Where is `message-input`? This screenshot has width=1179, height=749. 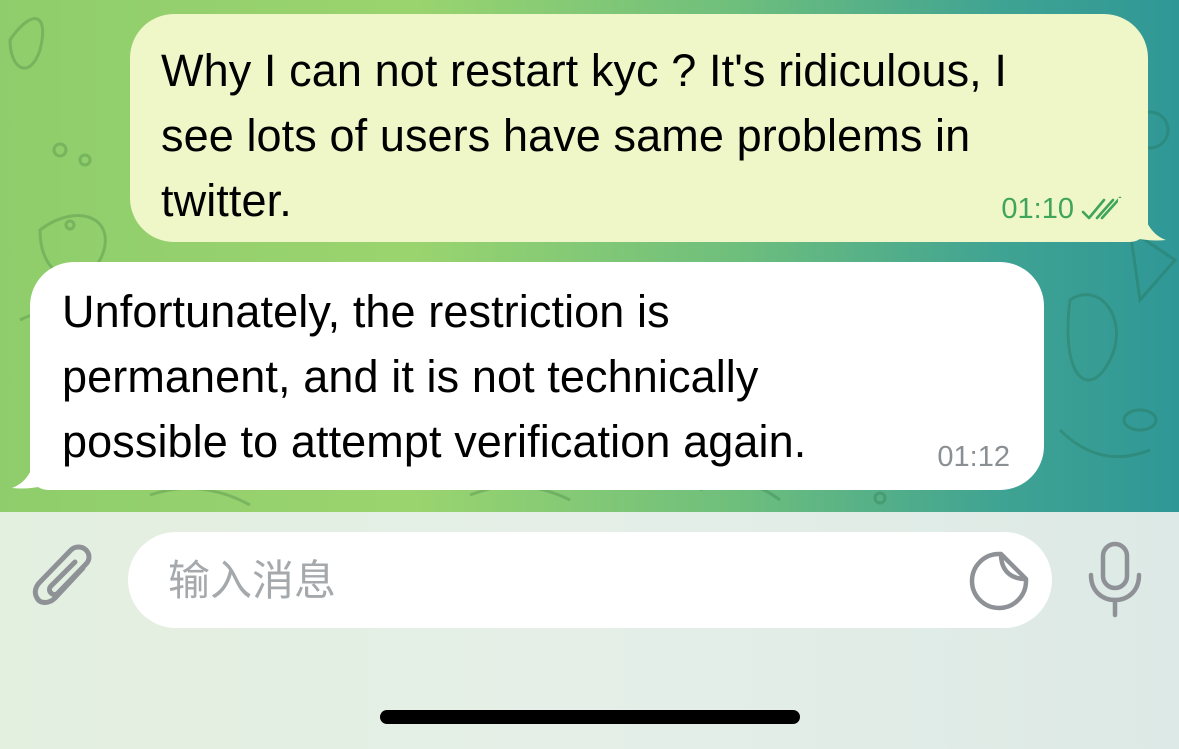 message-input is located at coordinates (548, 580).